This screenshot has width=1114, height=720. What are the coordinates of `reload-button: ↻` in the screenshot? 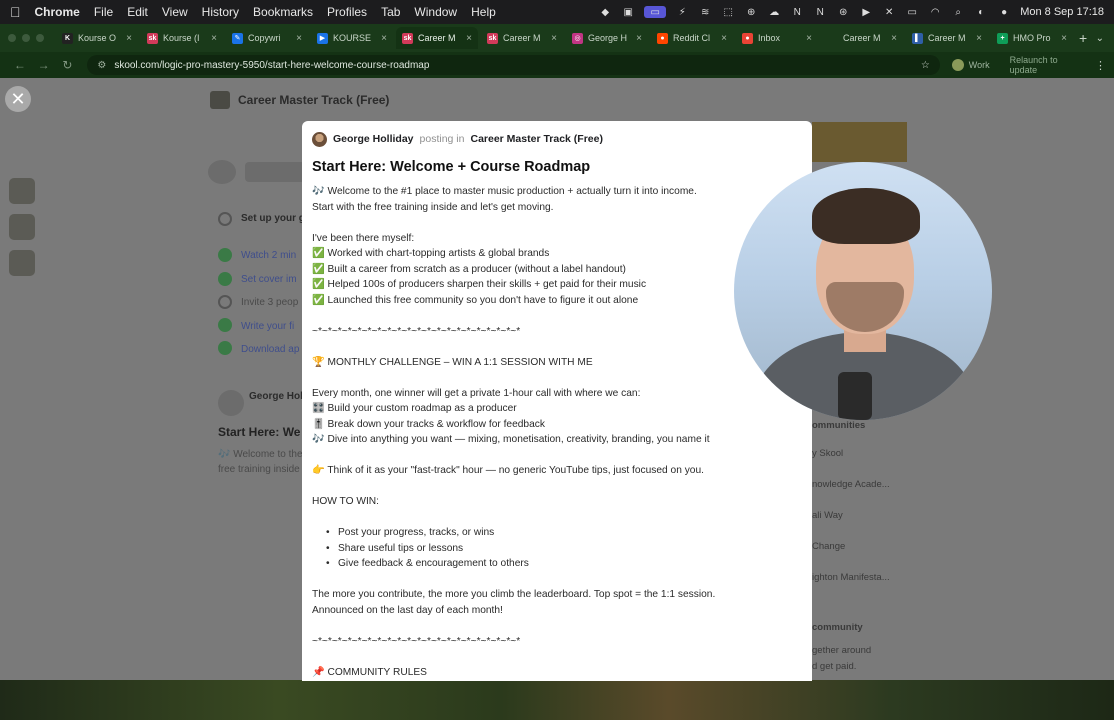 It's located at (68, 65).